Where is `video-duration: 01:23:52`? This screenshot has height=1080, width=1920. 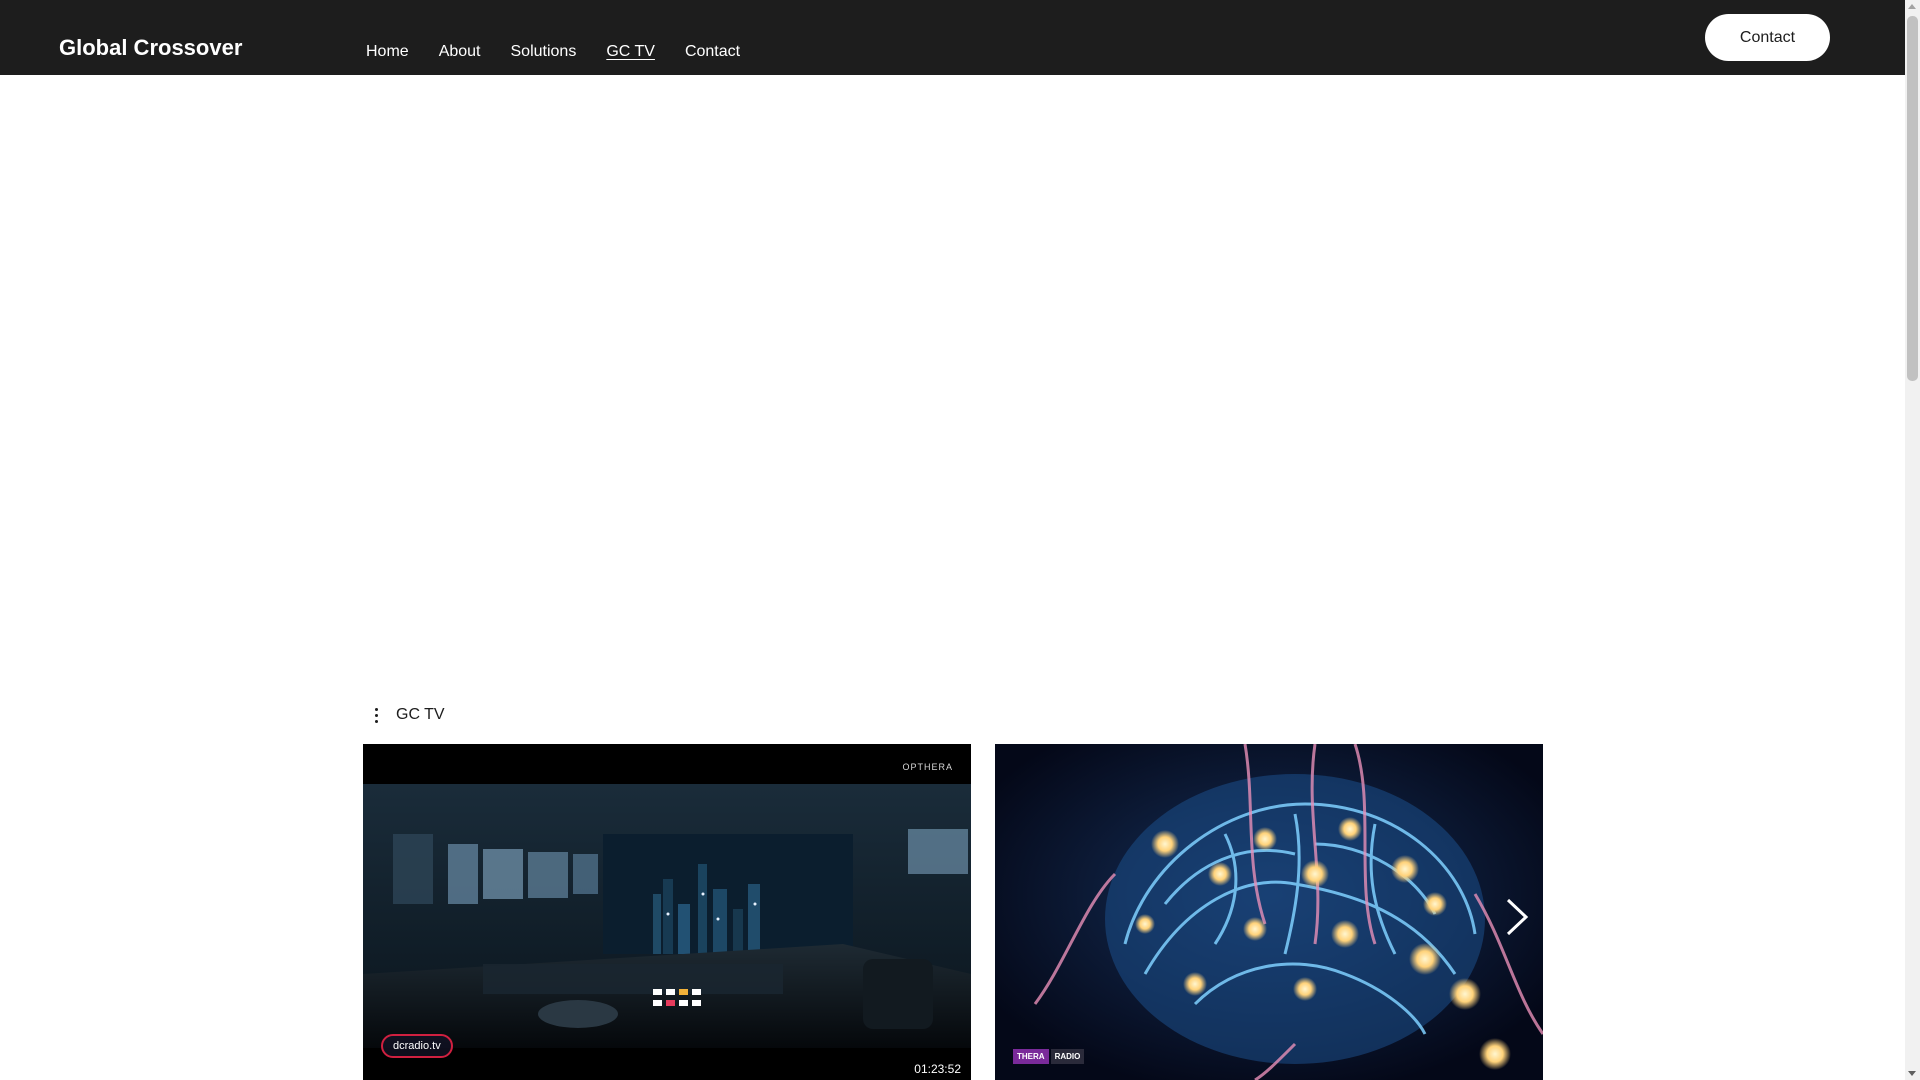
video-duration: 01:23:52 is located at coordinates (937, 1069).